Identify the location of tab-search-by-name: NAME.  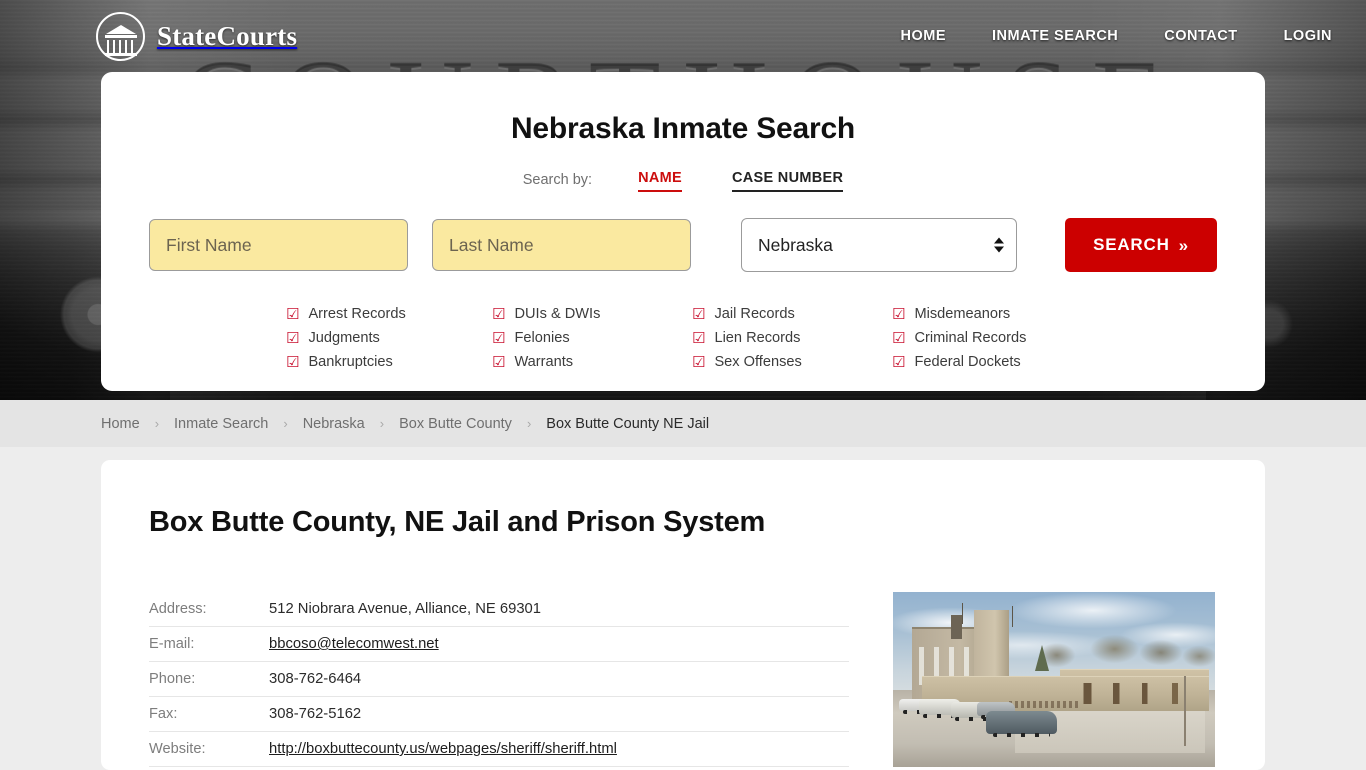
(660, 181).